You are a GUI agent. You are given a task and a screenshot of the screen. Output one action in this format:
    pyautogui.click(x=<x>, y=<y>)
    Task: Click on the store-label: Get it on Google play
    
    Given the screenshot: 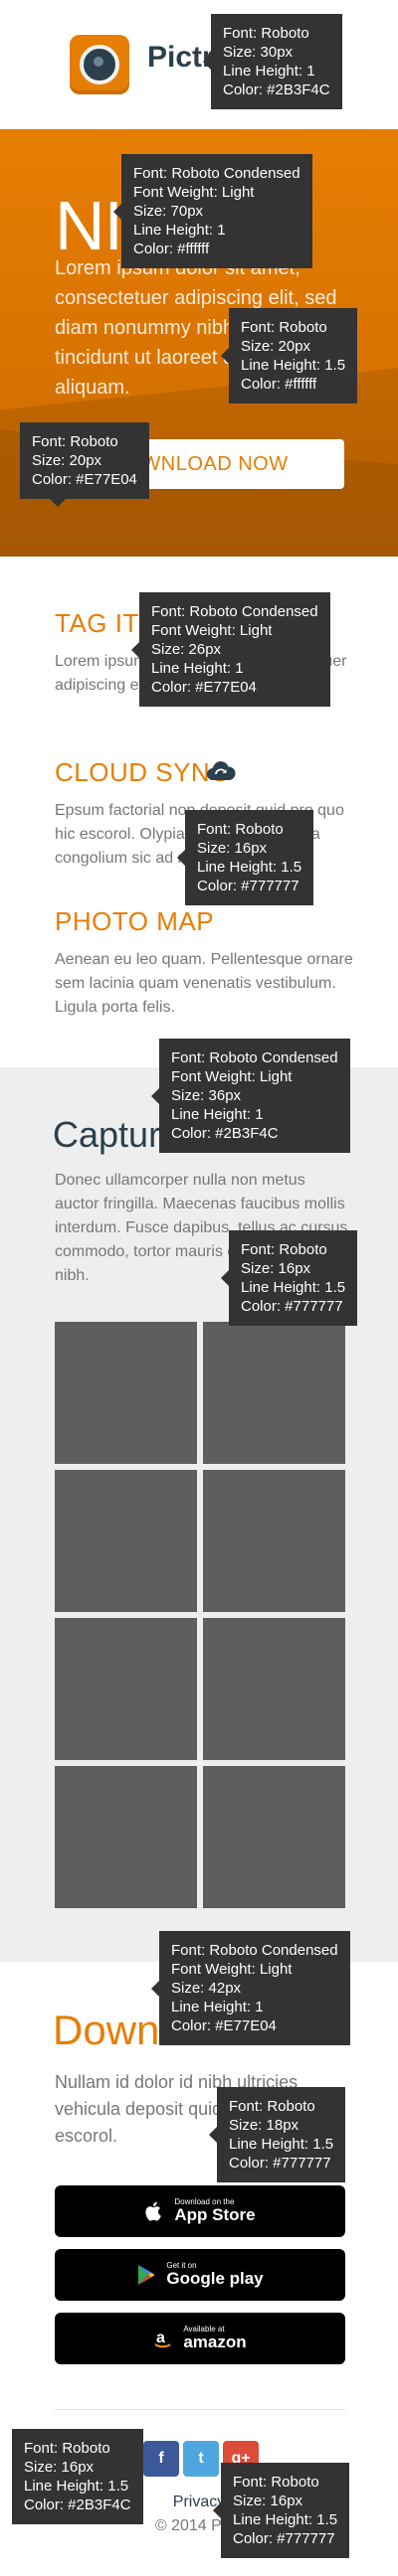 What is the action you would take?
    pyautogui.click(x=215, y=2275)
    